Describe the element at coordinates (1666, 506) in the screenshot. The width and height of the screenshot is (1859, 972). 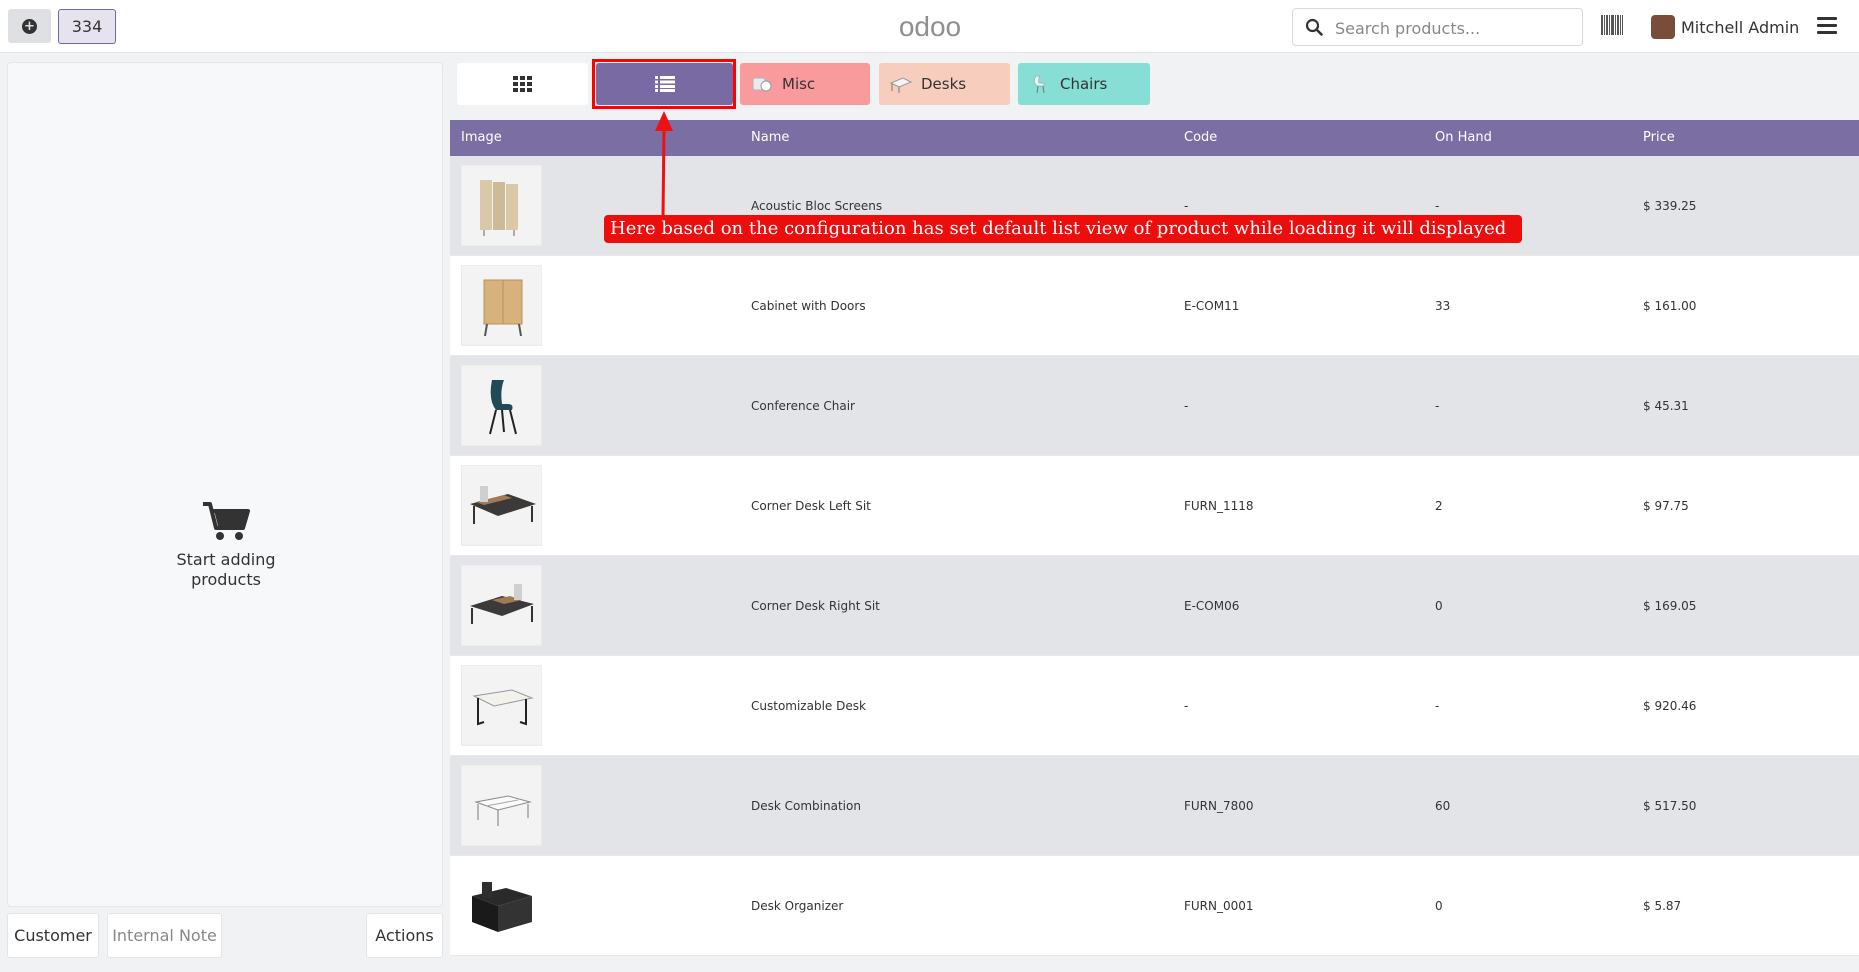
I see `product-price: $ 97.75` at that location.